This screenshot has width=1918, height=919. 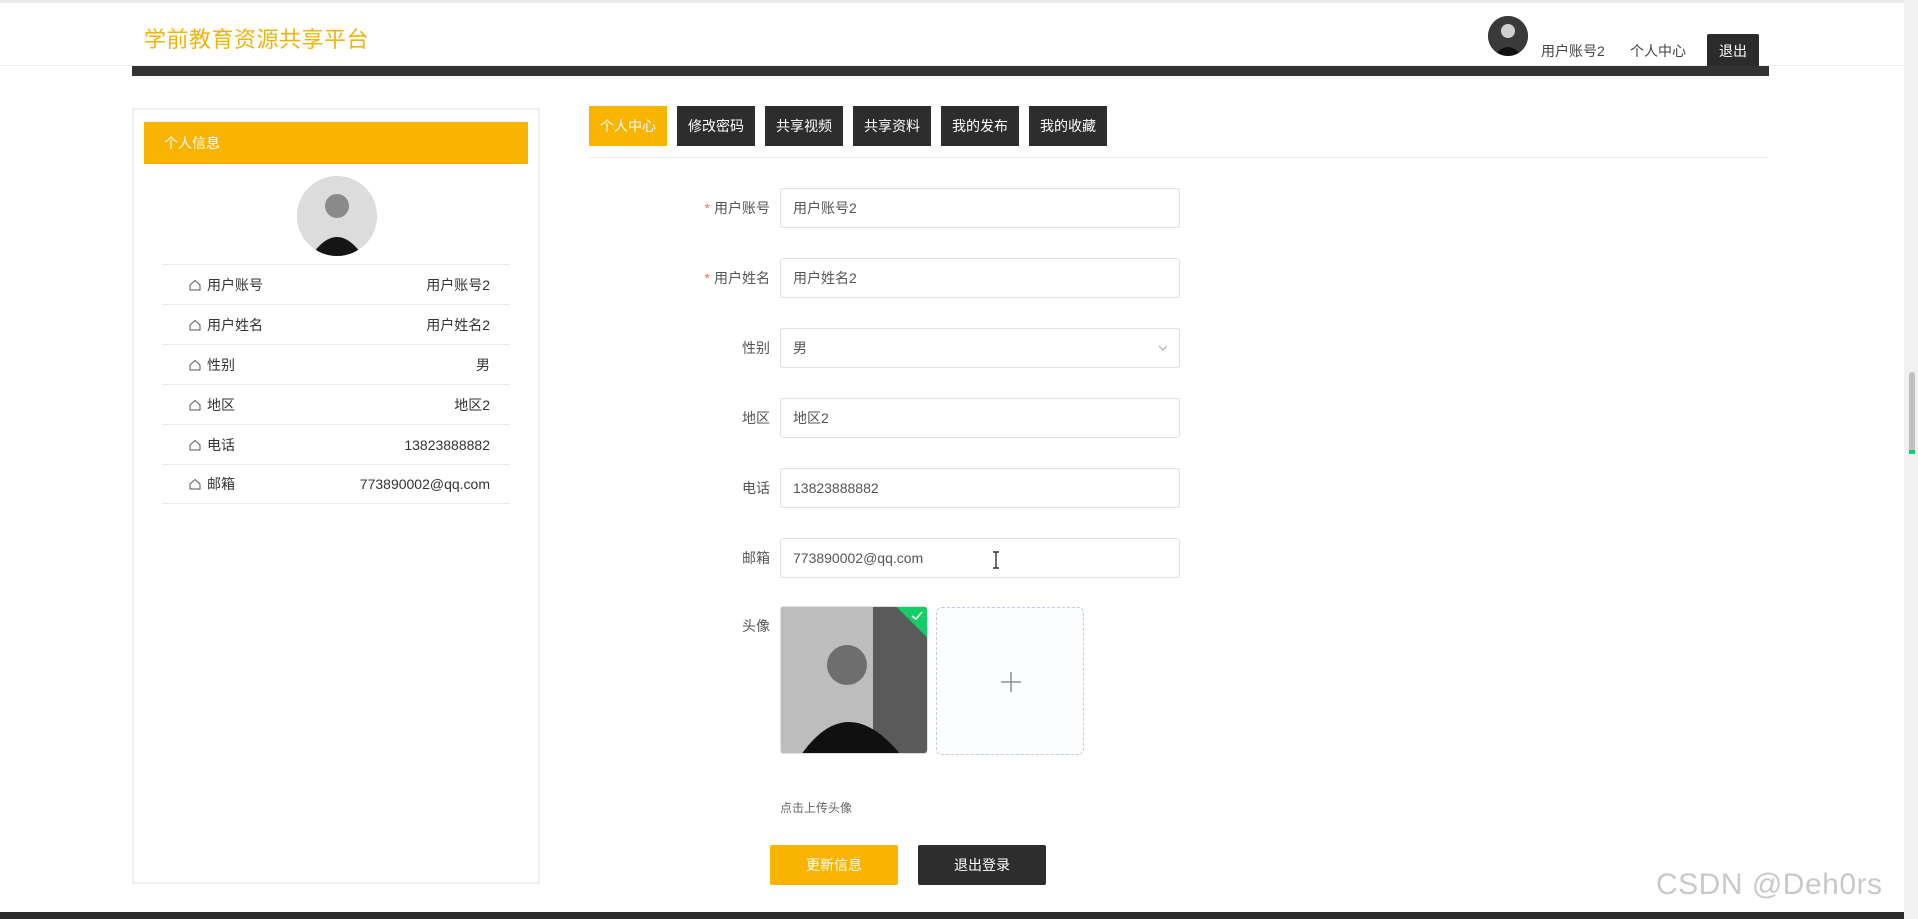 What do you see at coordinates (628, 126) in the screenshot?
I see `tab-personal-center: 个人中心` at bounding box center [628, 126].